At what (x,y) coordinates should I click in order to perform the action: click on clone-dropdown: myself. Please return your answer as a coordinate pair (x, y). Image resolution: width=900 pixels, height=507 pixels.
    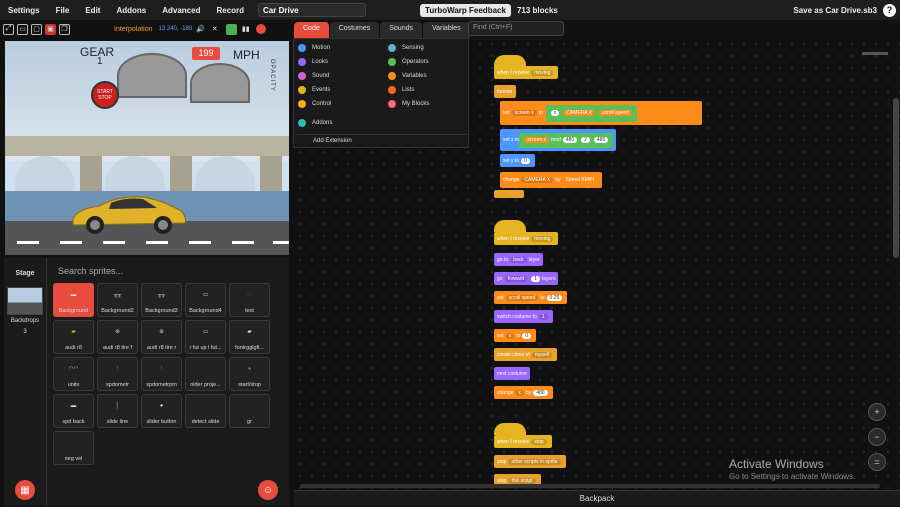
    Looking at the image, I should click on (542, 354).